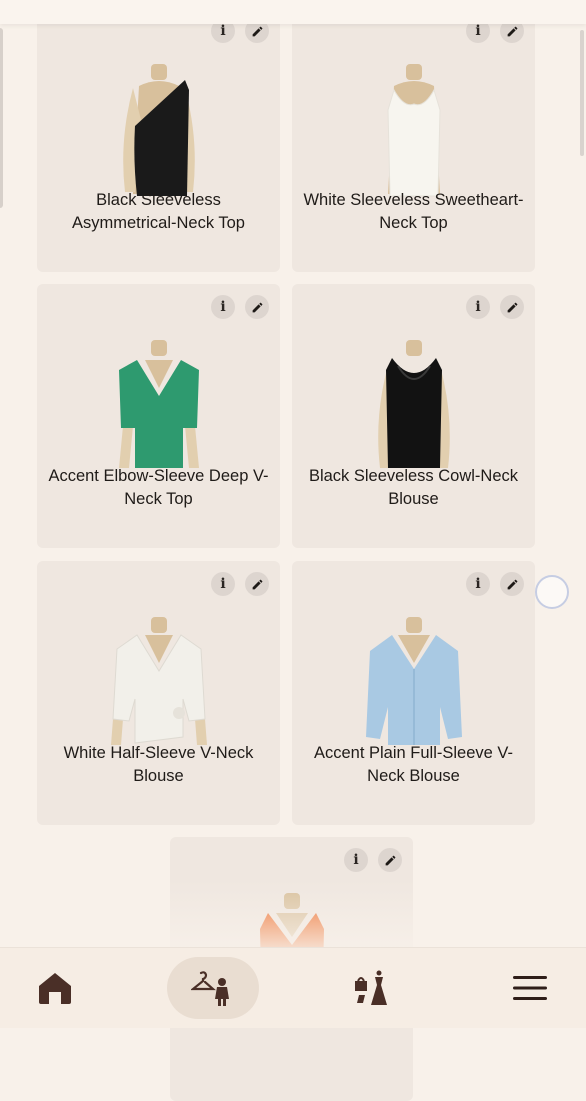 This screenshot has width=586, height=1101. What do you see at coordinates (413, 211) in the screenshot?
I see `product-name: White Sleeveless Sweetheart-Neck Top` at bounding box center [413, 211].